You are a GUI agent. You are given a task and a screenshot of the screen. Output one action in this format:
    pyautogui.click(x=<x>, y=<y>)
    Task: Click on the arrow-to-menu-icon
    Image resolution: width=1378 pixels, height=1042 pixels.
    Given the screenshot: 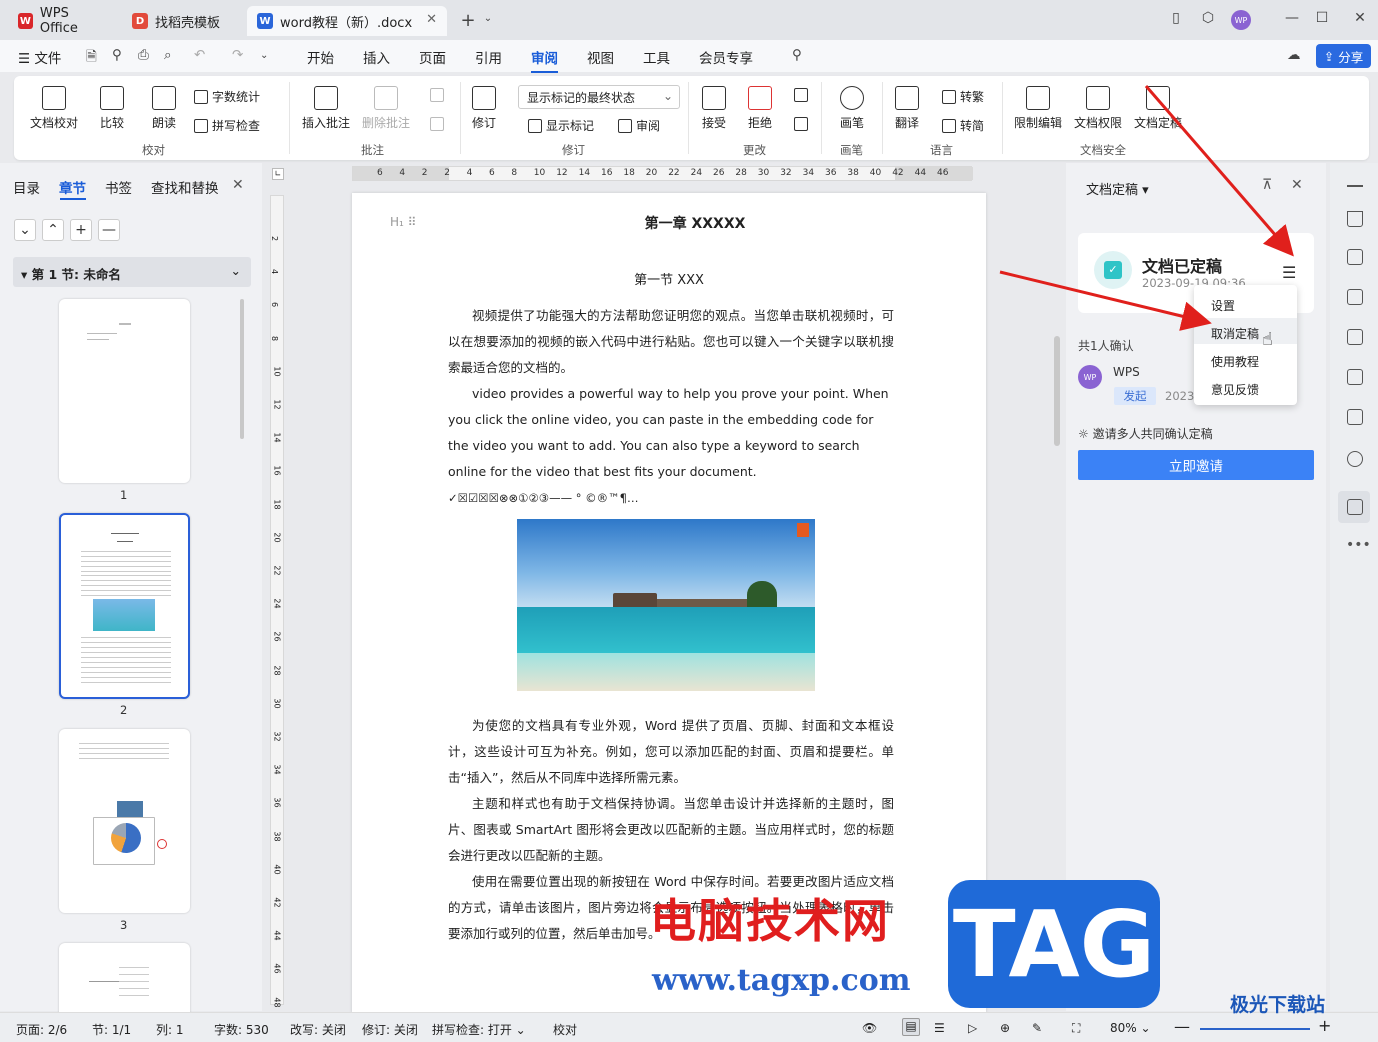 What is the action you would take?
    pyautogui.click(x=1219, y=171)
    